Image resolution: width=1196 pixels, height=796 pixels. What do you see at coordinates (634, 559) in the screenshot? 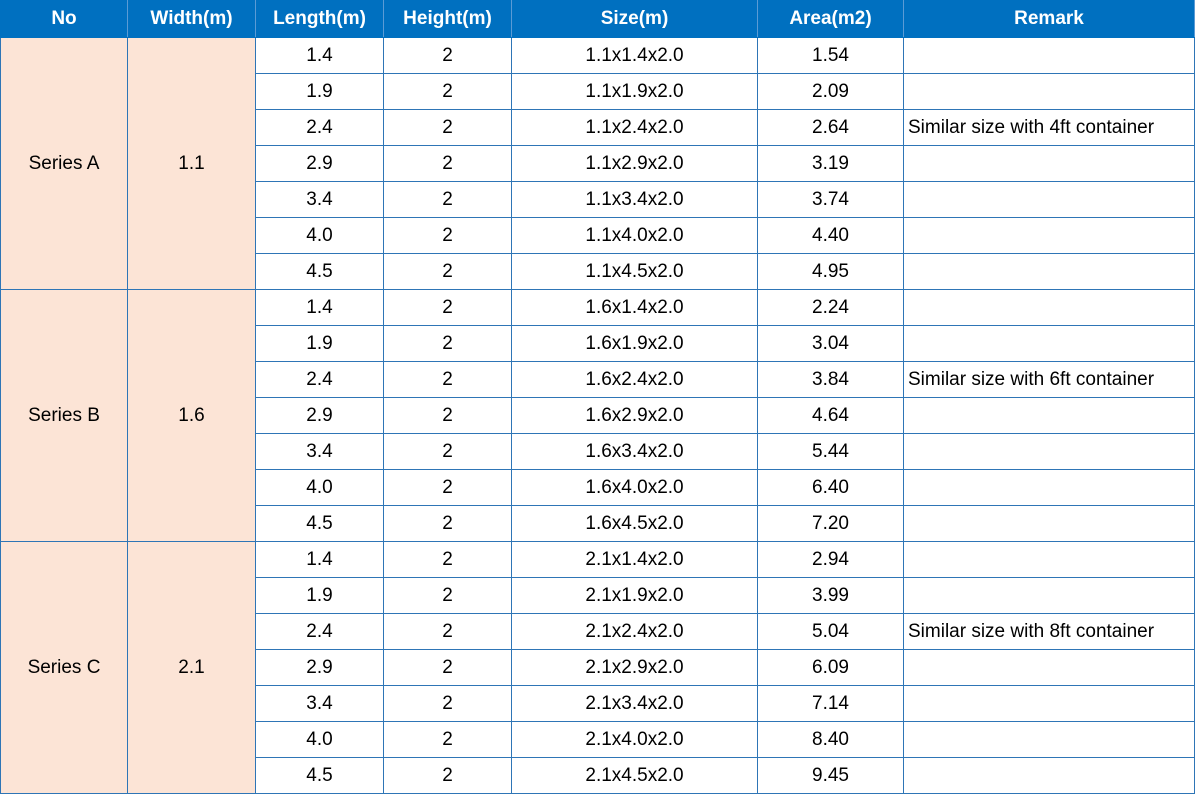
I see `size-cell: 2.1x1.4x2.0` at bounding box center [634, 559].